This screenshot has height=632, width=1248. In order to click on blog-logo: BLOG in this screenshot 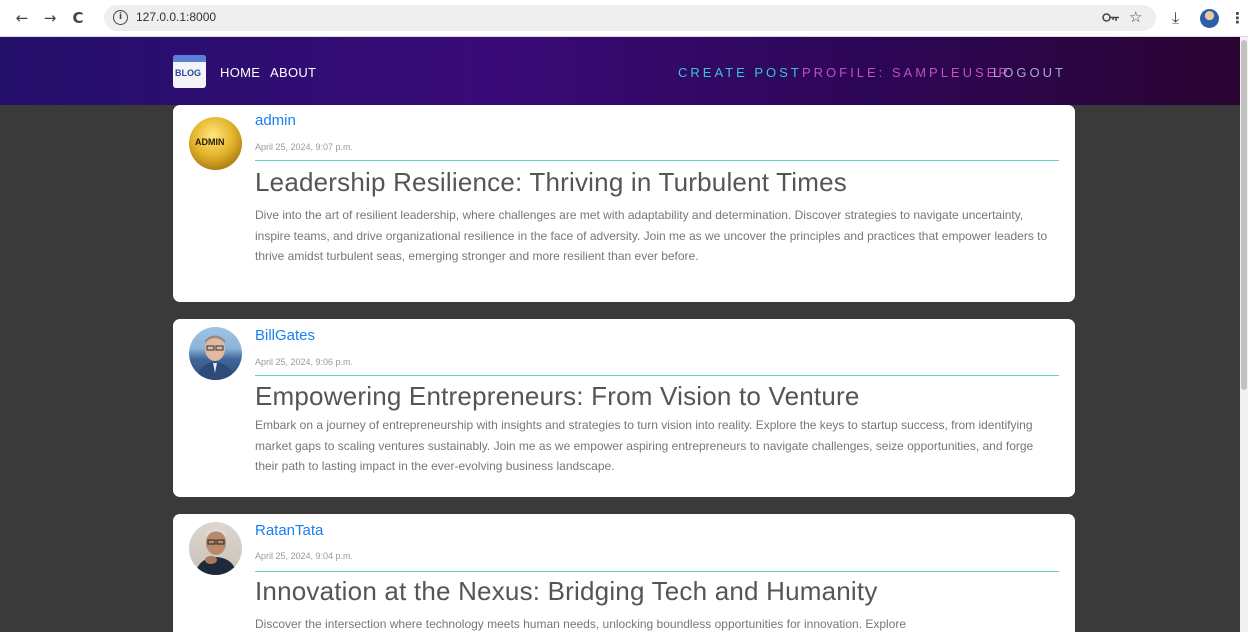, I will do `click(189, 71)`.